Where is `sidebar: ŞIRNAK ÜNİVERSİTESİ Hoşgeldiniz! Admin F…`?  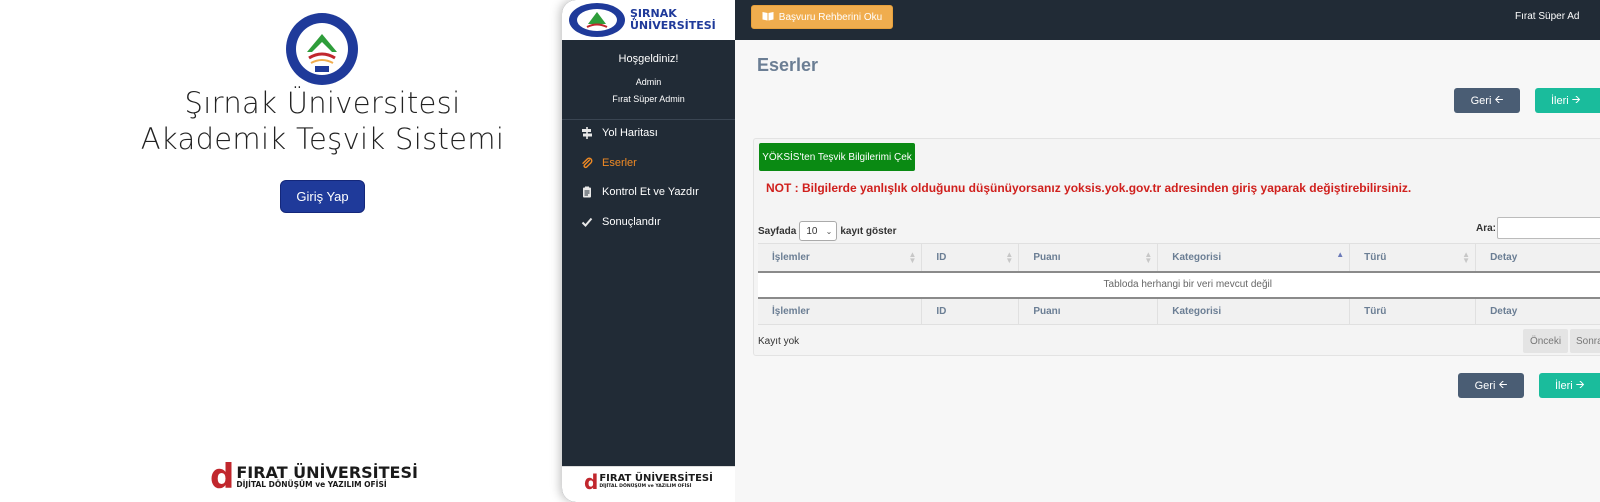 sidebar: ŞIRNAK ÜNİVERSİTESİ Hoşgeldiniz! Admin F… is located at coordinates (648, 251).